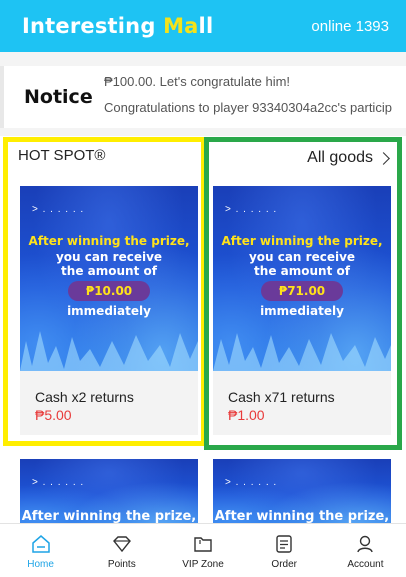  I want to click on logo-text-1: Interesting, so click(93, 26).